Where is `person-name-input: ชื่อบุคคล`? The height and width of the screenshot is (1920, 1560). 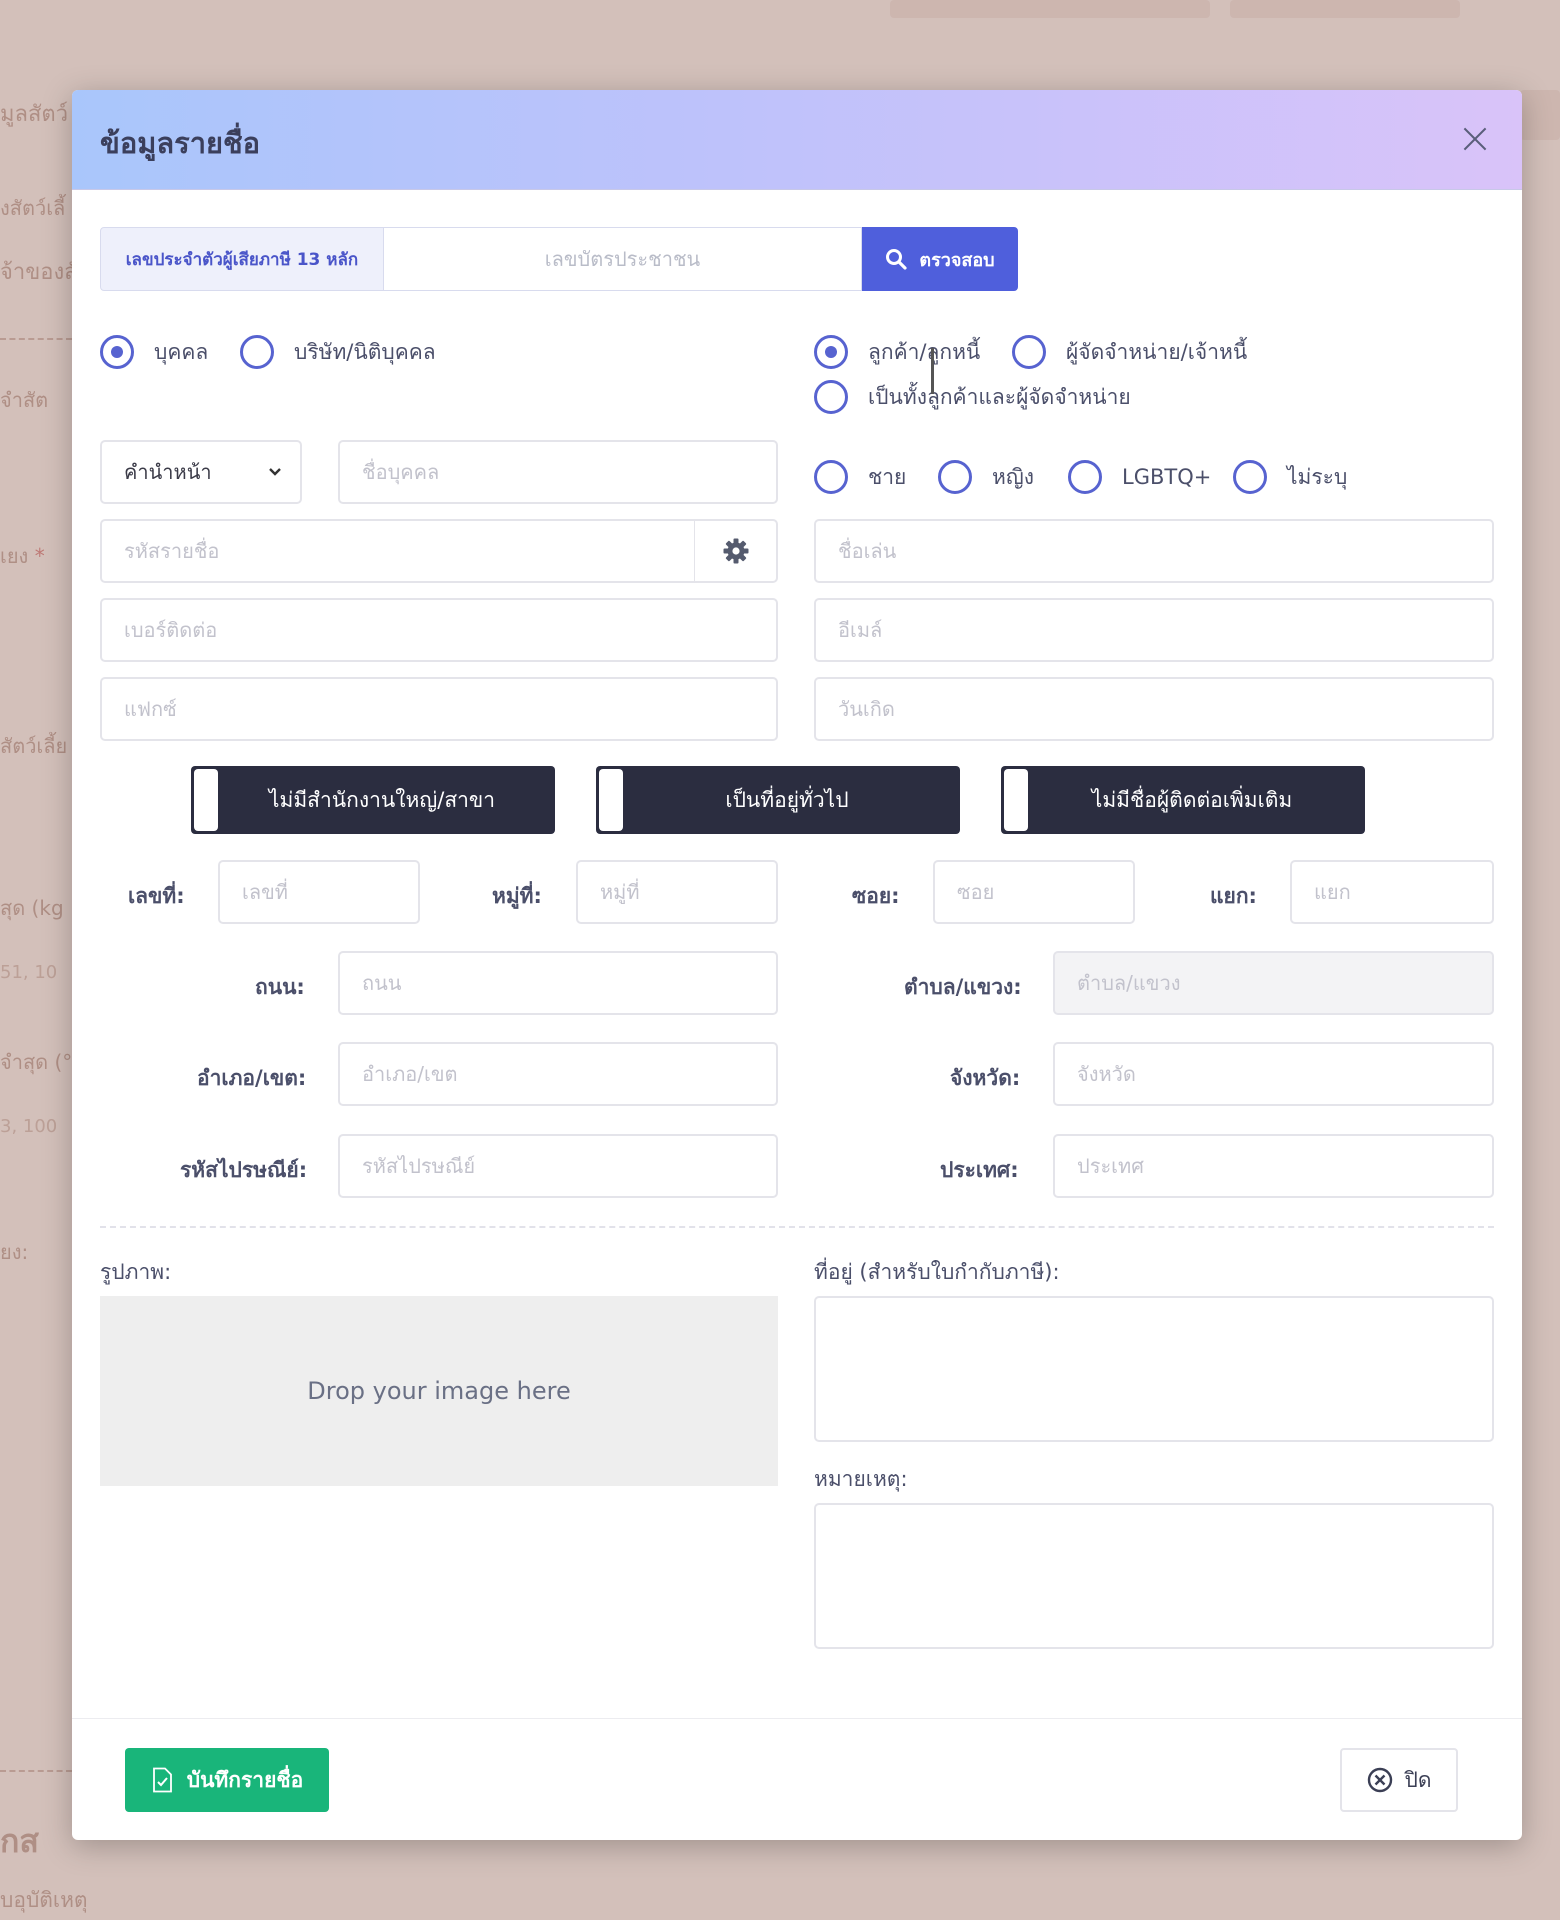 person-name-input: ชื่อบุคคล is located at coordinates (558, 472).